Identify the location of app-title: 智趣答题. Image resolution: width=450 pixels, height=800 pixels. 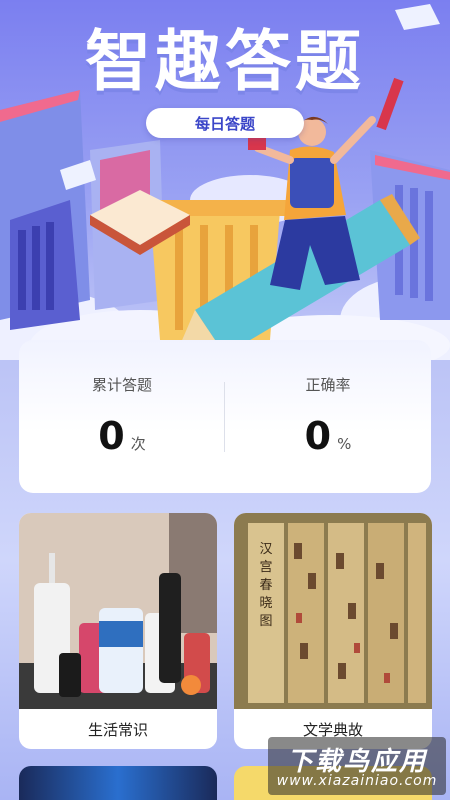
(225, 61).